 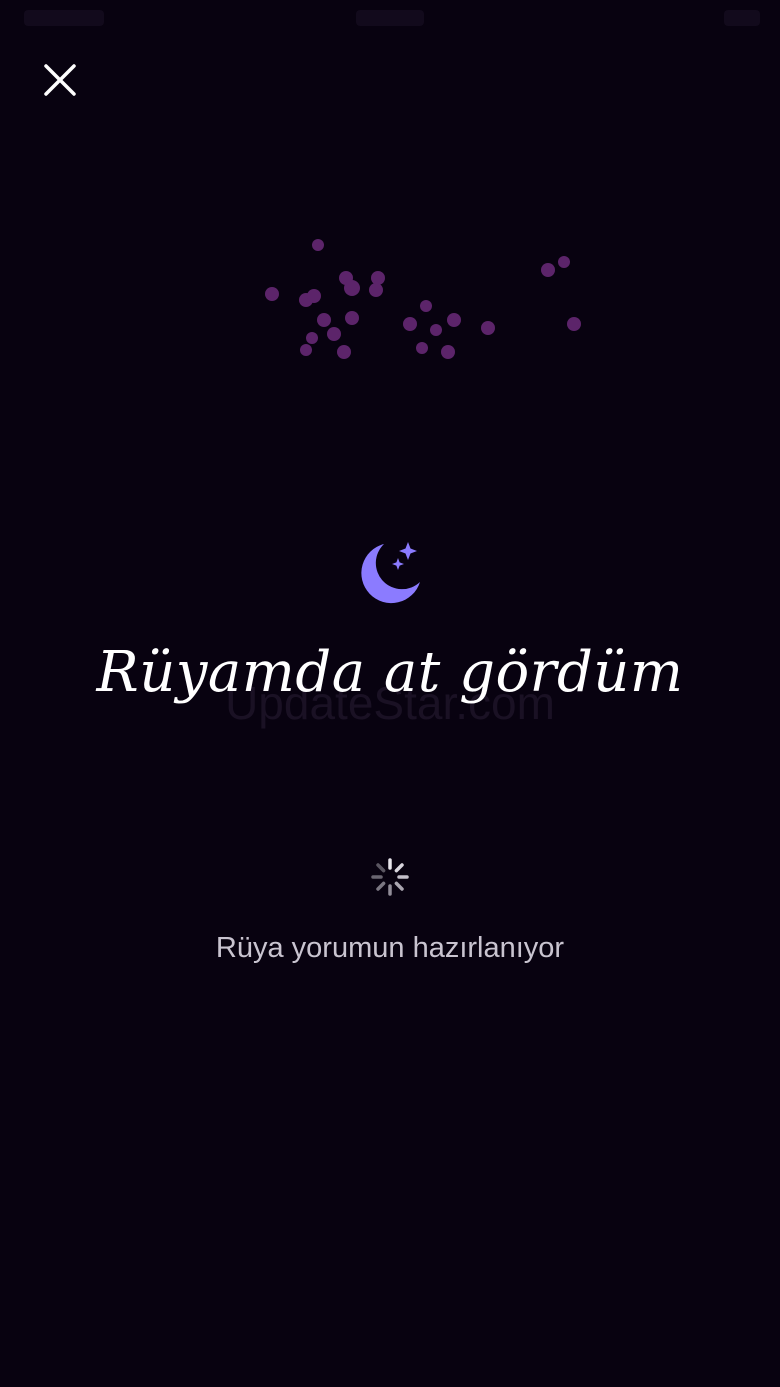 What do you see at coordinates (390, 948) in the screenshot?
I see `loading-status-text: Rüya yorumun hazırlanıyor` at bounding box center [390, 948].